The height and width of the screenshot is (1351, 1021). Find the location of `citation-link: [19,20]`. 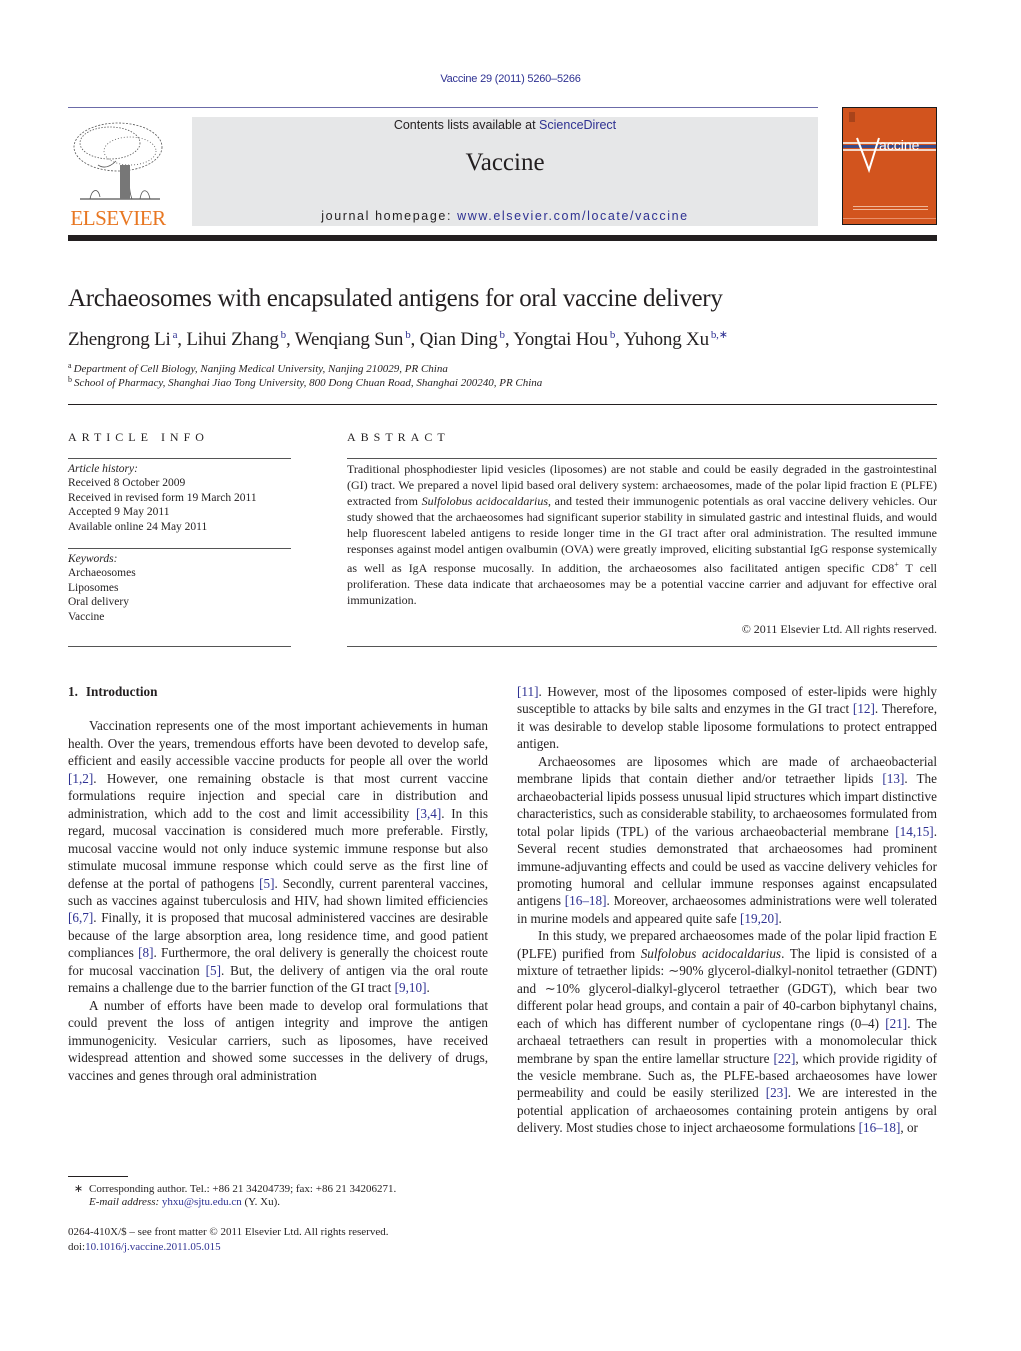

citation-link: [19,20] is located at coordinates (759, 918).